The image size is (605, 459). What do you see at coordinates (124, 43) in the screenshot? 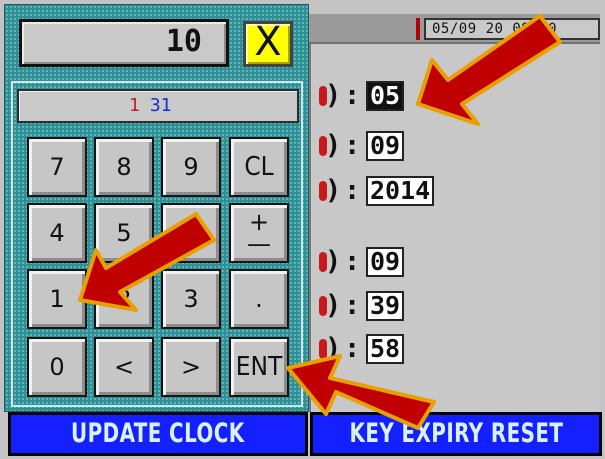
I see `keypad-display: 10` at bounding box center [124, 43].